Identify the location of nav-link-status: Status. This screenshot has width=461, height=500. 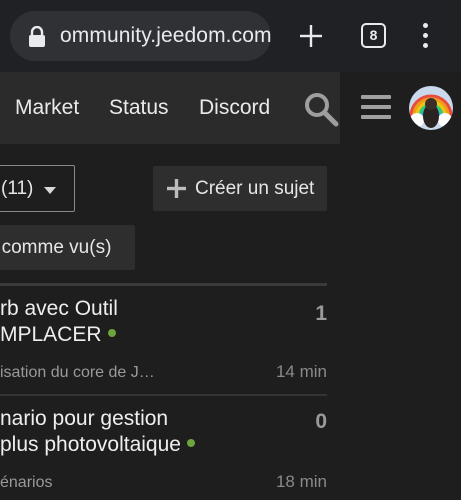
(139, 108).